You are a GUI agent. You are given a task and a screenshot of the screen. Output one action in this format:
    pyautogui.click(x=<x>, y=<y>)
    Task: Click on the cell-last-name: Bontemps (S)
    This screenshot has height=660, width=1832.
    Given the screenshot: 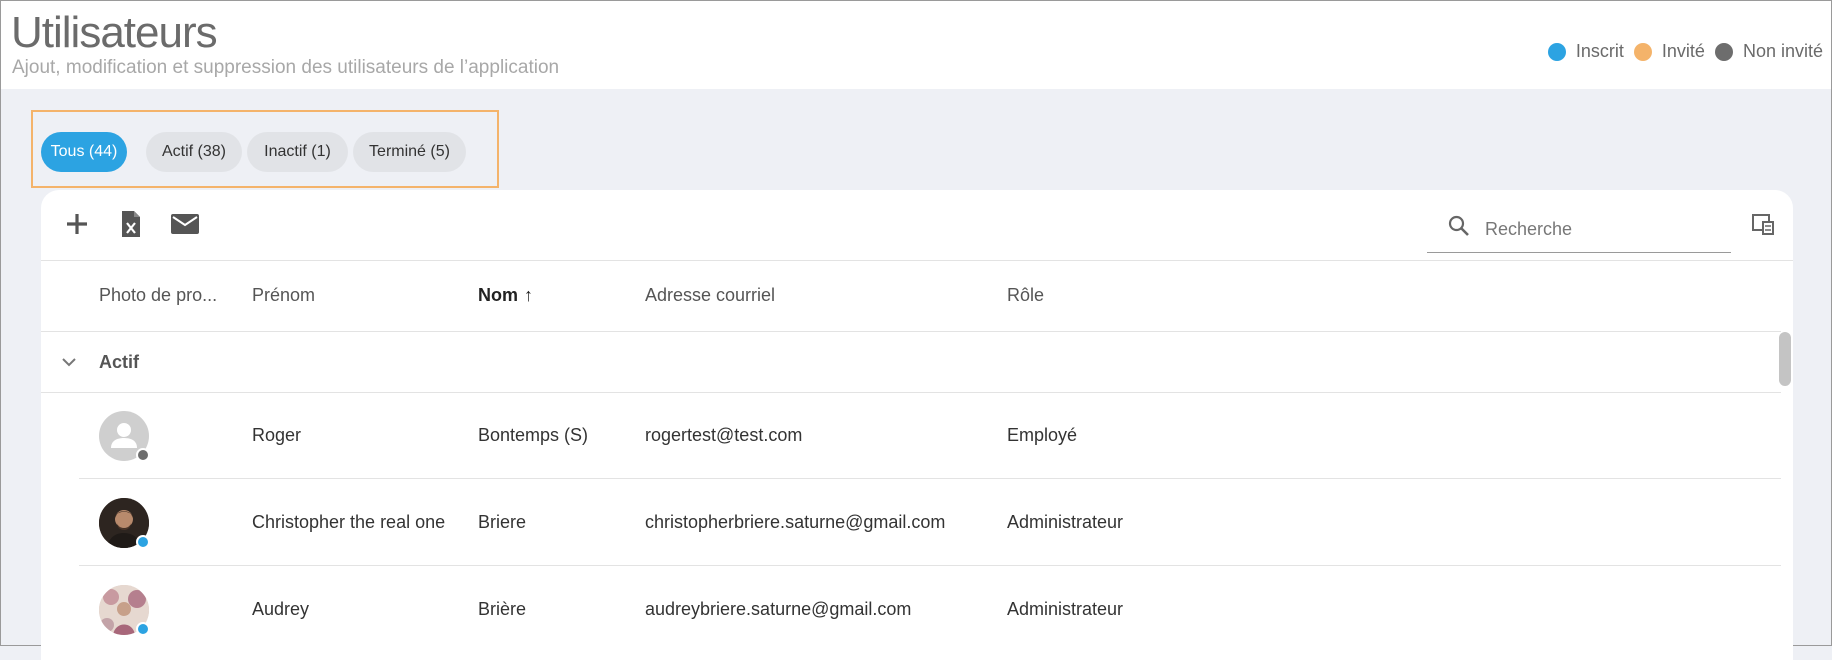 What is the action you would take?
    pyautogui.click(x=533, y=435)
    